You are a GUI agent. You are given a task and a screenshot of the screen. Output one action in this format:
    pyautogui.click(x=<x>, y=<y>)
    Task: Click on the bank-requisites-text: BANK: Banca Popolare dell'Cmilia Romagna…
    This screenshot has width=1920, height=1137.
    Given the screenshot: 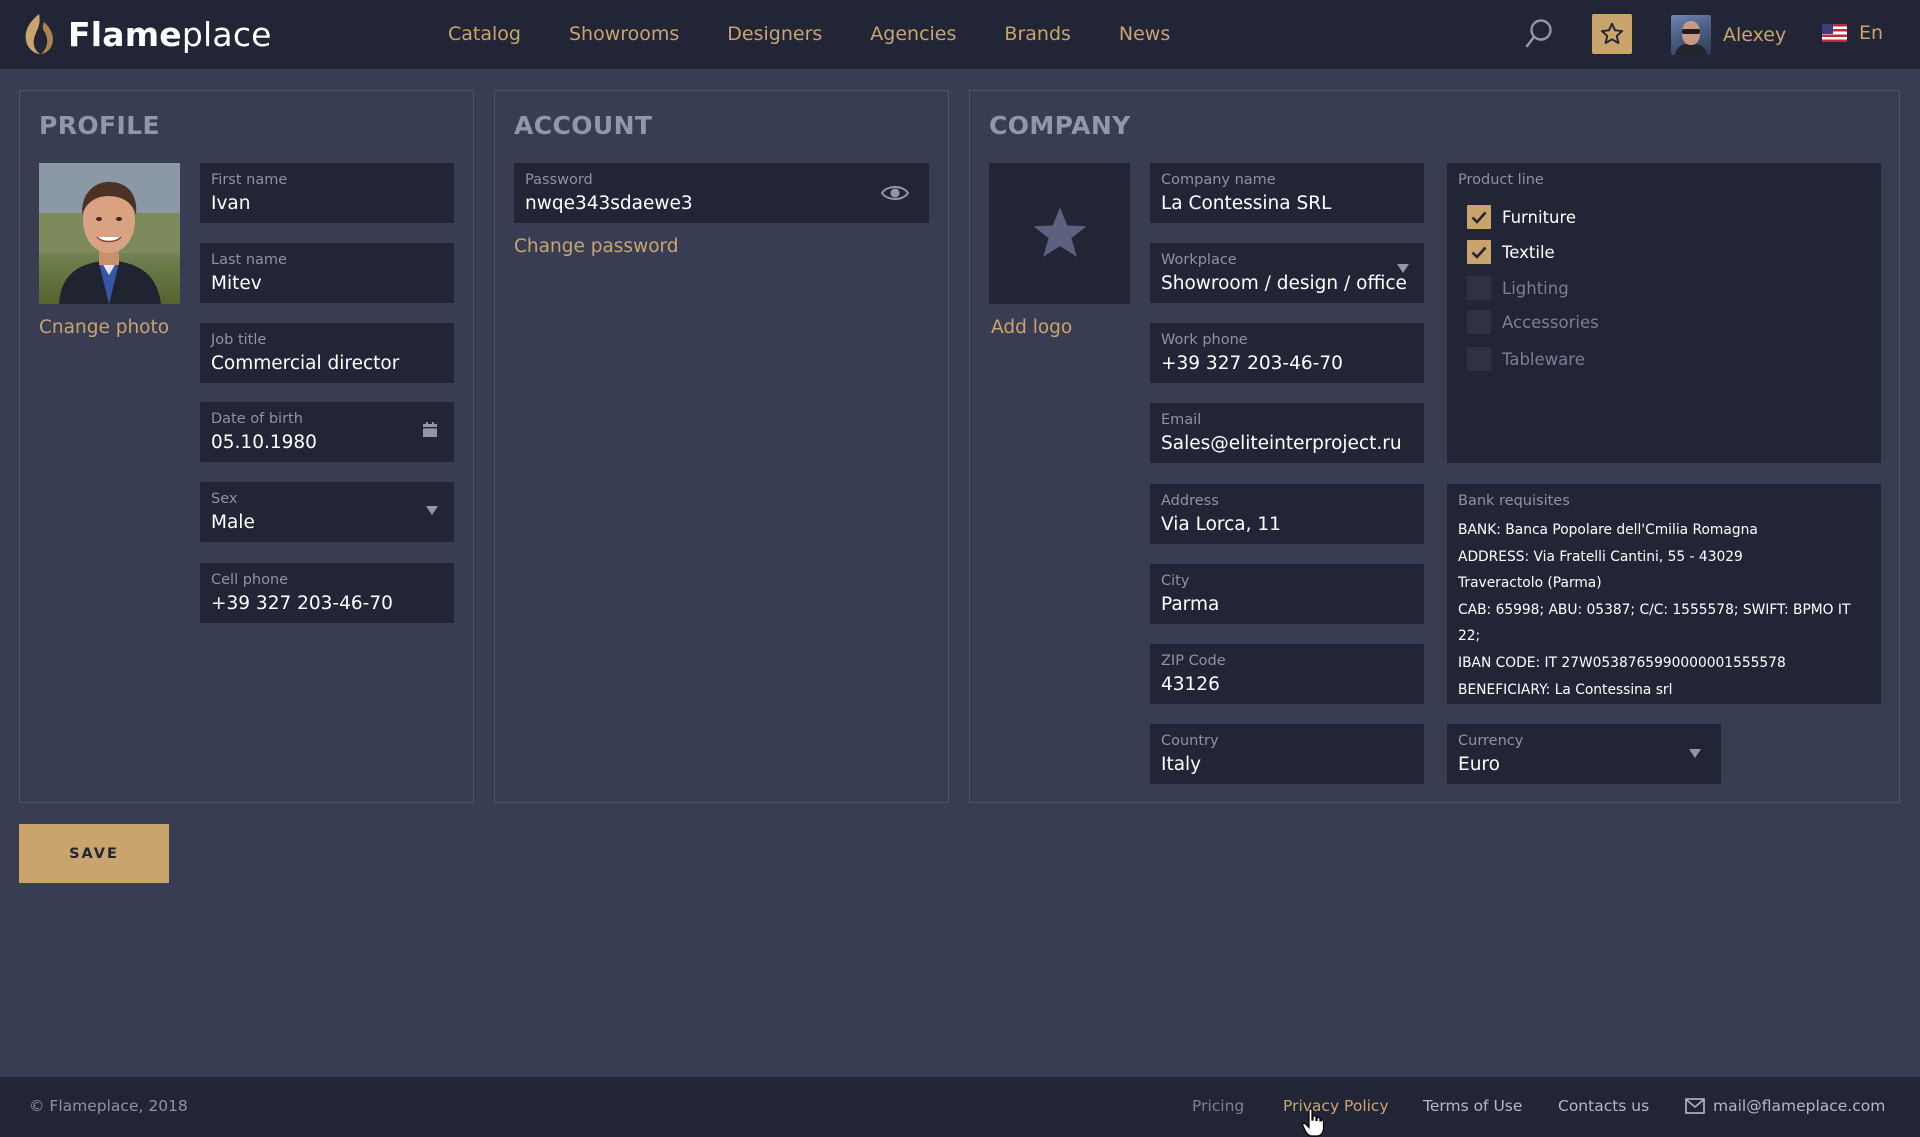 What is the action you would take?
    pyautogui.click(x=1666, y=610)
    